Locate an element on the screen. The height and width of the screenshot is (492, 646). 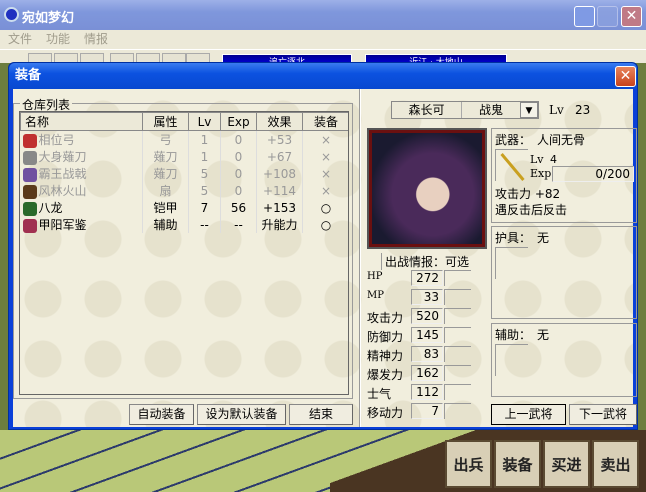
col-exp: Exp is located at coordinates (238, 121).